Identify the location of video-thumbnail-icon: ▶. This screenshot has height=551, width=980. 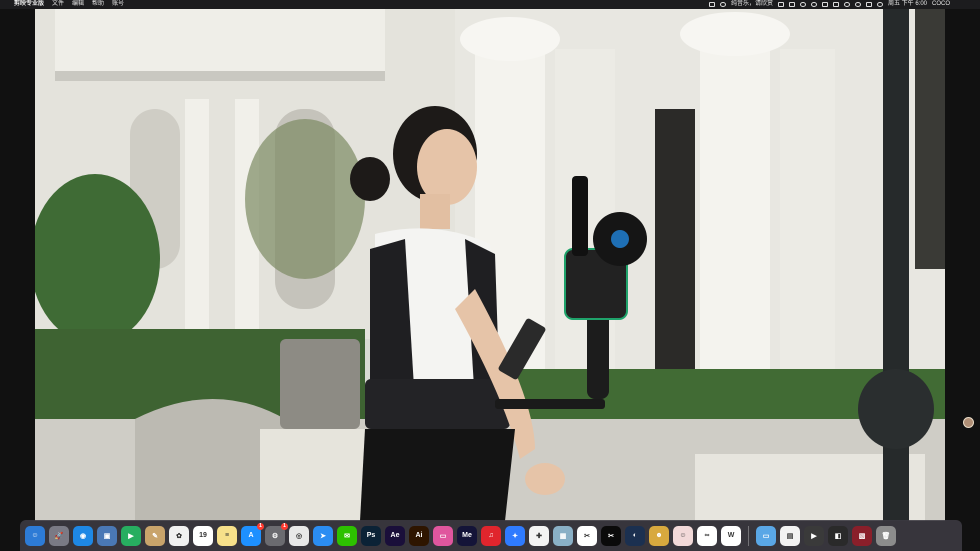
(814, 535).